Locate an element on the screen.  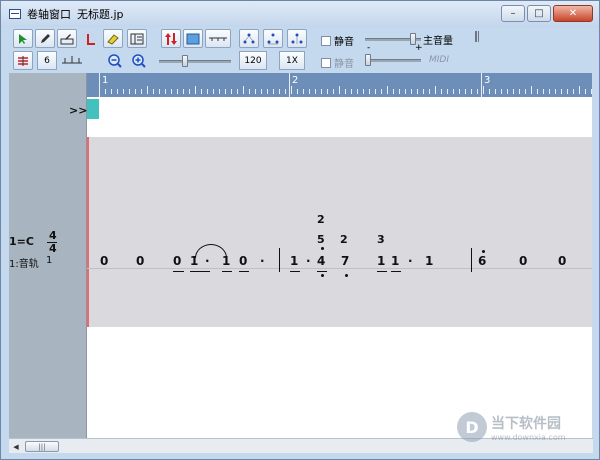
score-note: 7 is located at coordinates (345, 261).